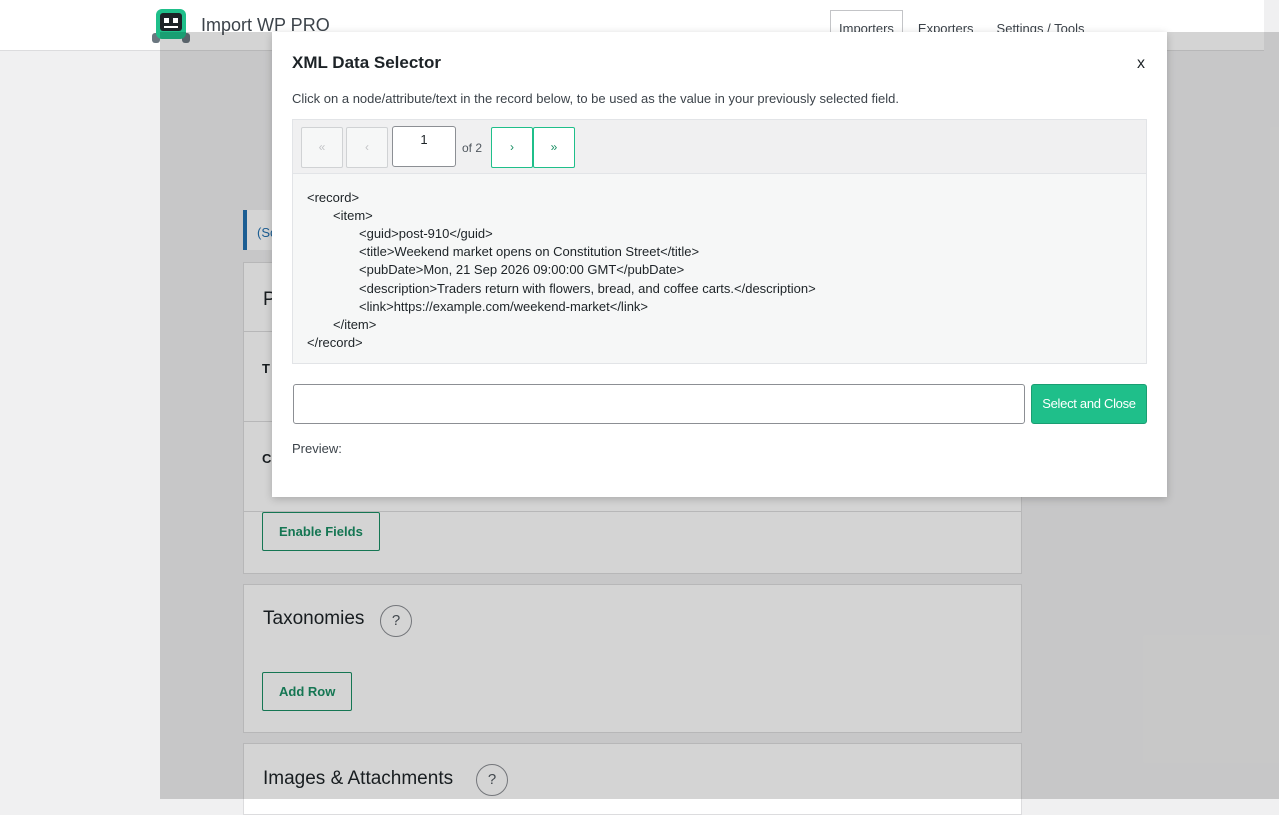 The height and width of the screenshot is (815, 1279). I want to click on preview-label: Preview:, so click(317, 448).